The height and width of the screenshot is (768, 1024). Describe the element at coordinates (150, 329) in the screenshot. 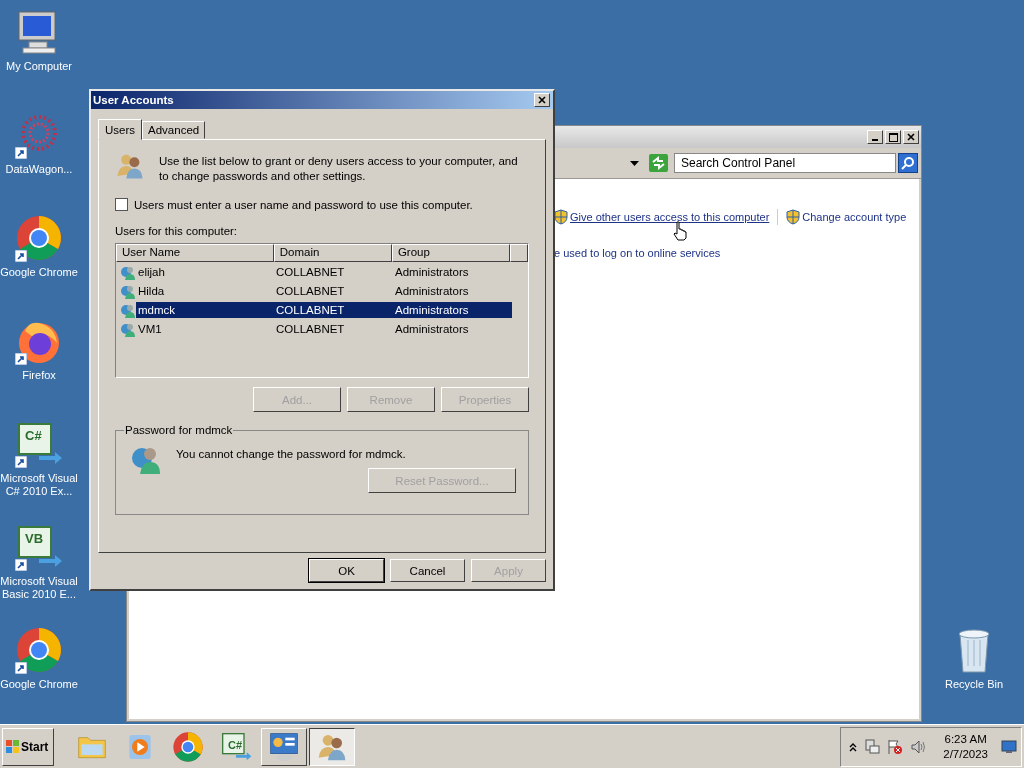

I see `table-cell-text: VM1` at that location.